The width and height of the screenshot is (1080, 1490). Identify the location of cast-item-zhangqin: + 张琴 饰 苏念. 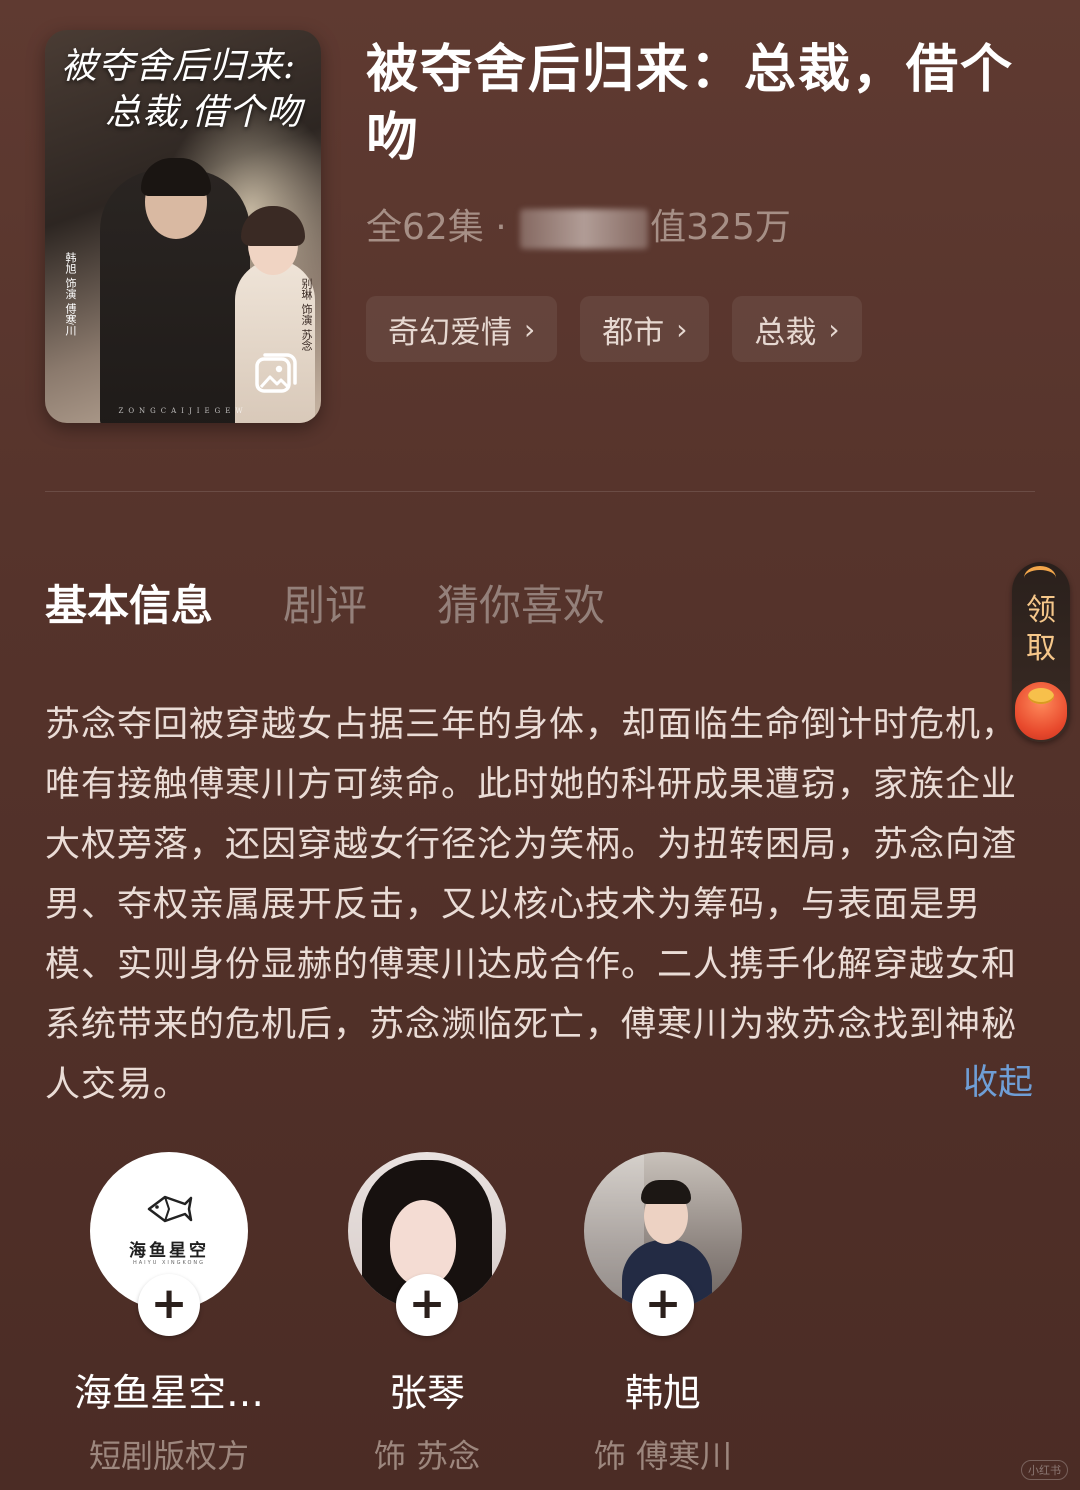
(427, 1314).